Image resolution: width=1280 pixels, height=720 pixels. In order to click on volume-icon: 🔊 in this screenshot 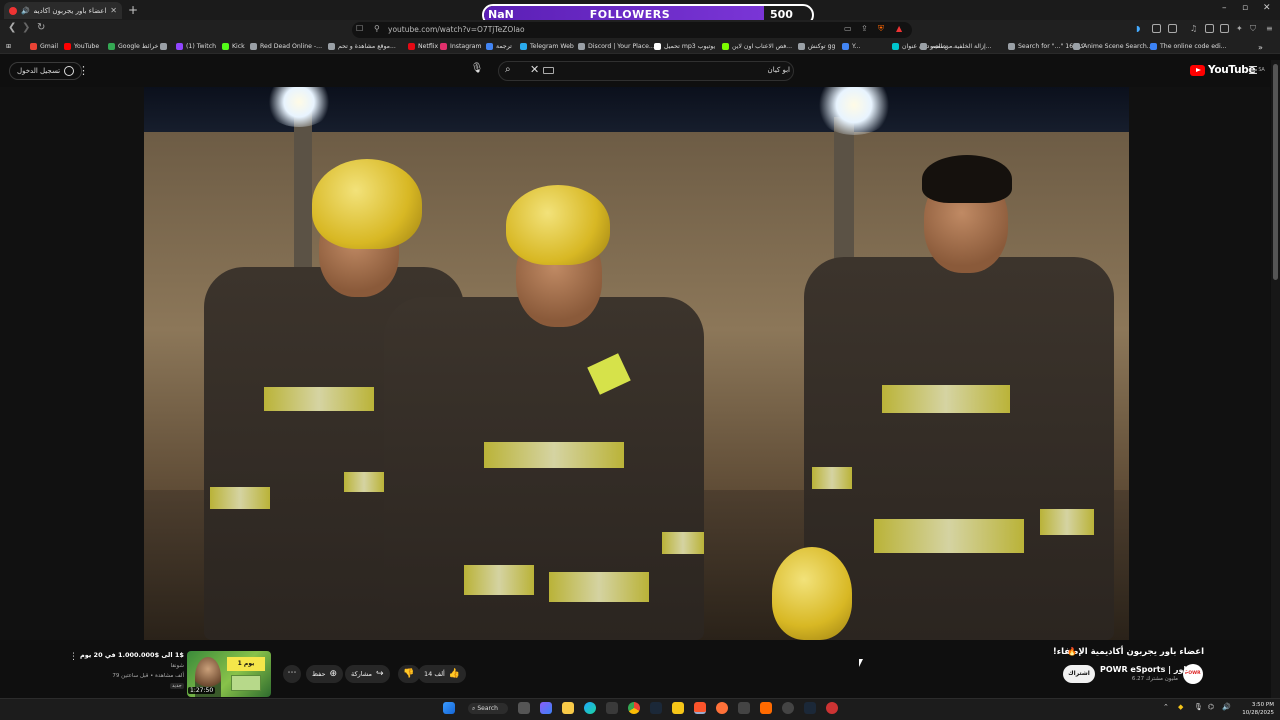, I will do `click(1226, 707)`.